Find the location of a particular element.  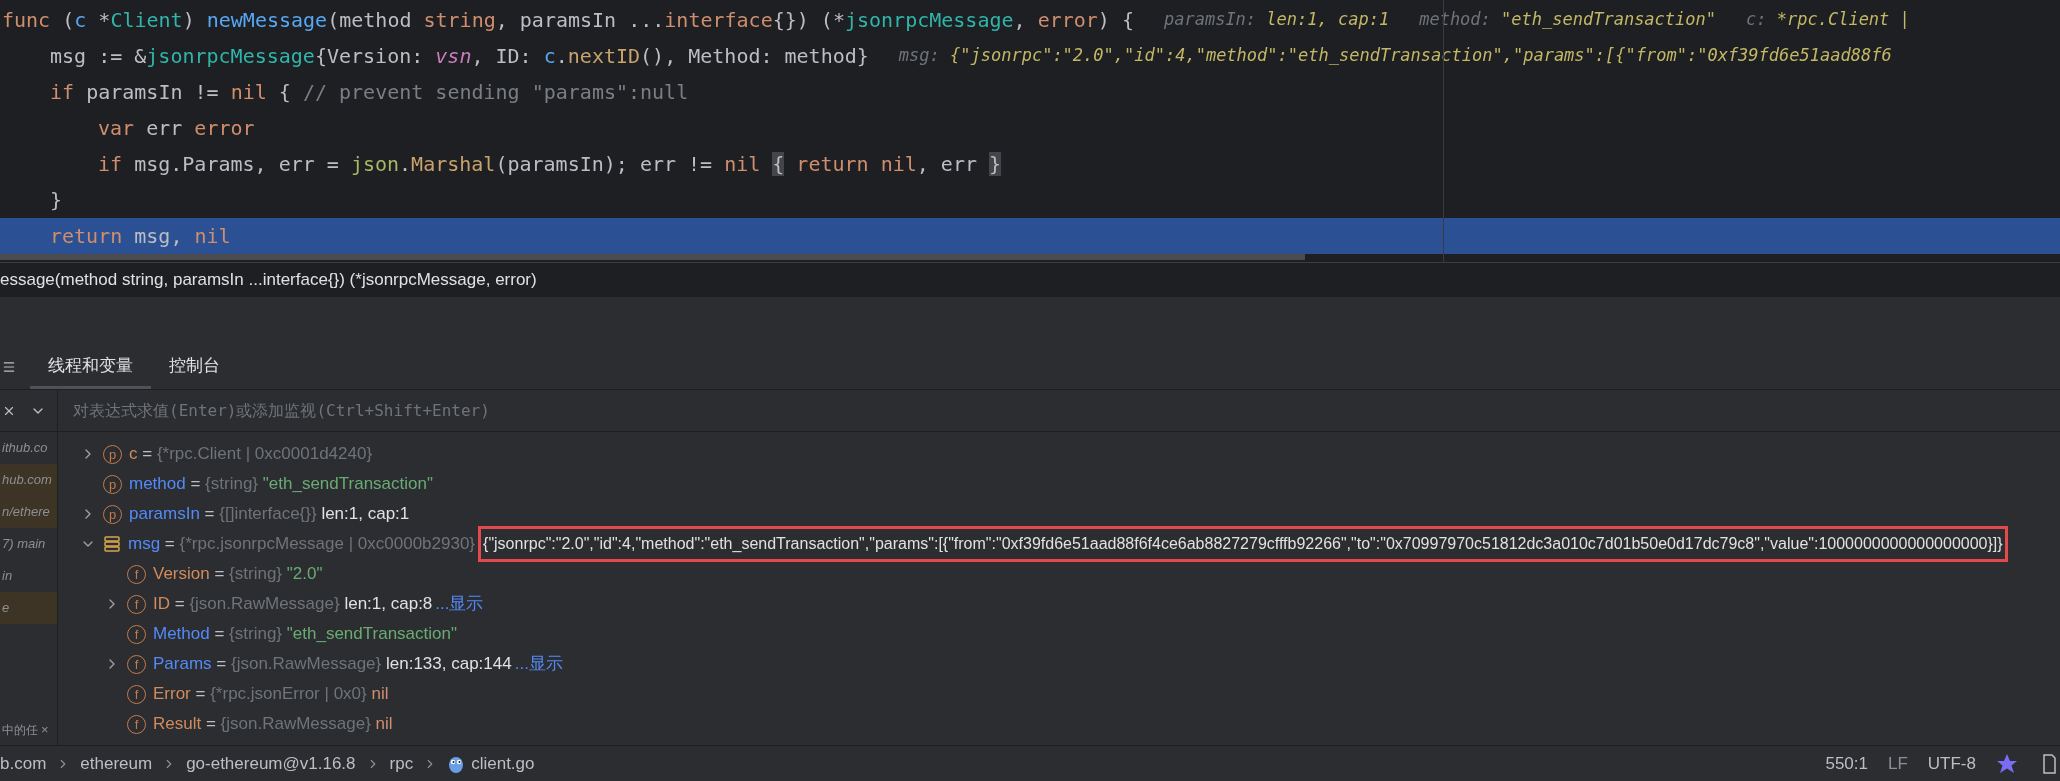

stack-frame: in is located at coordinates (7, 576).